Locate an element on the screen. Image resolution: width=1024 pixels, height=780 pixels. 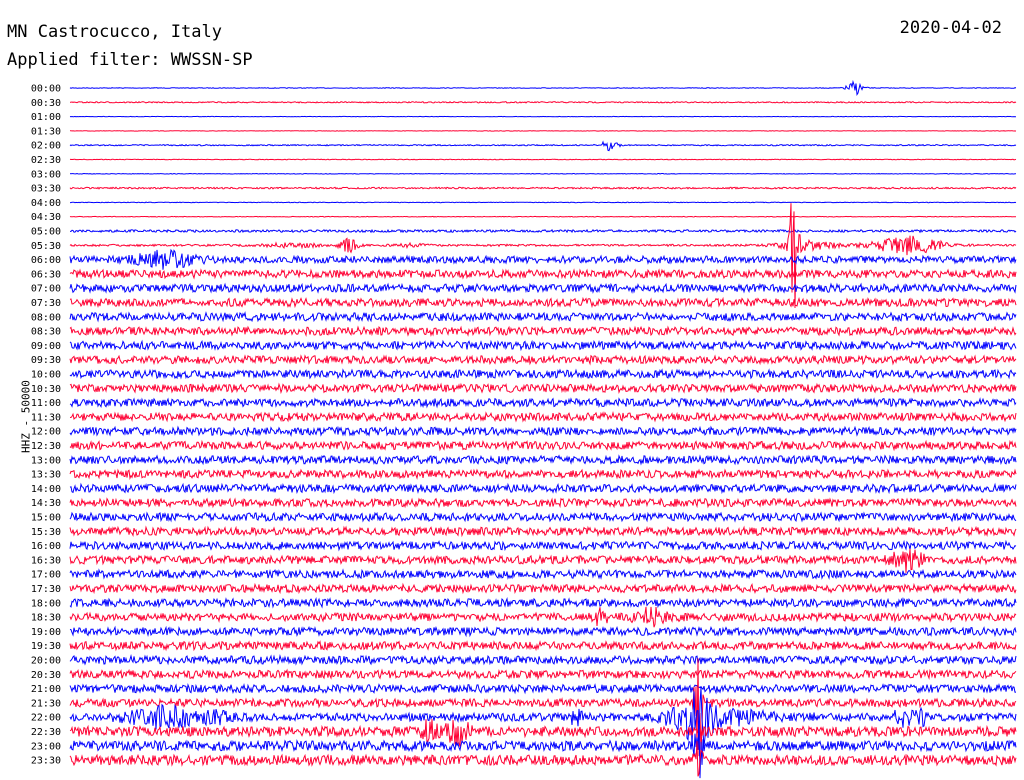
row-time-label: 17:00 is located at coordinates (46, 575).